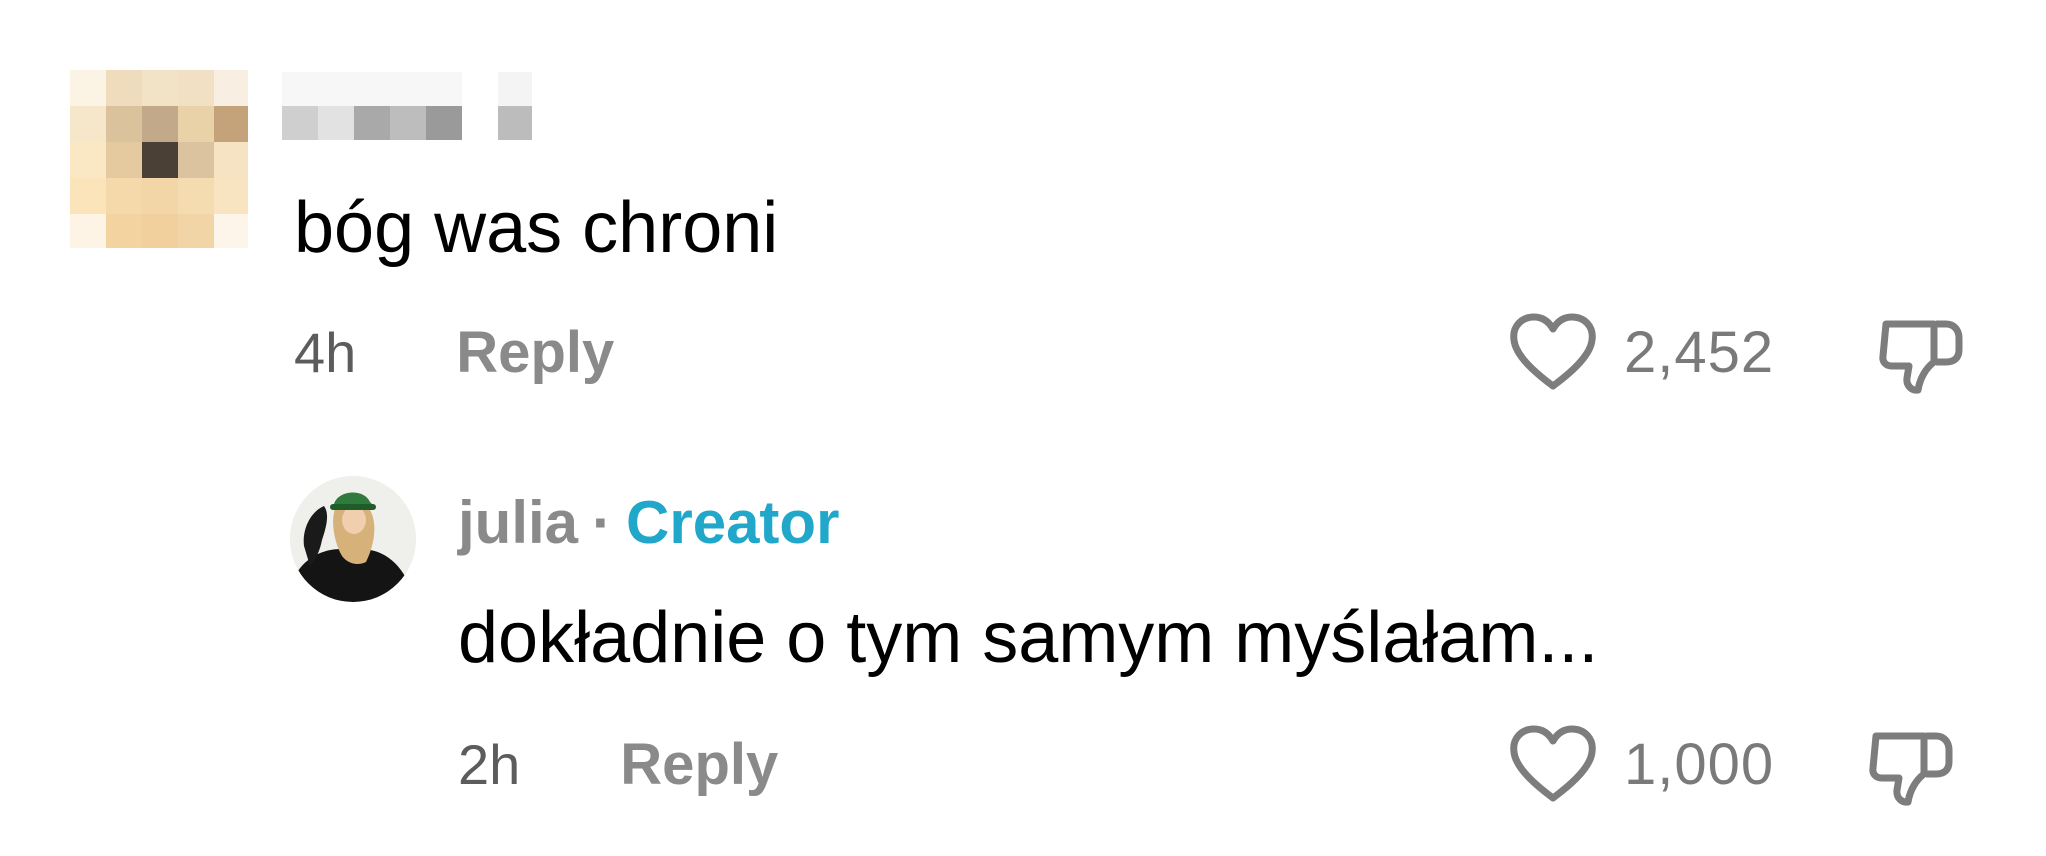  Describe the element at coordinates (412, 107) in the screenshot. I see `author-name-redacted` at that location.